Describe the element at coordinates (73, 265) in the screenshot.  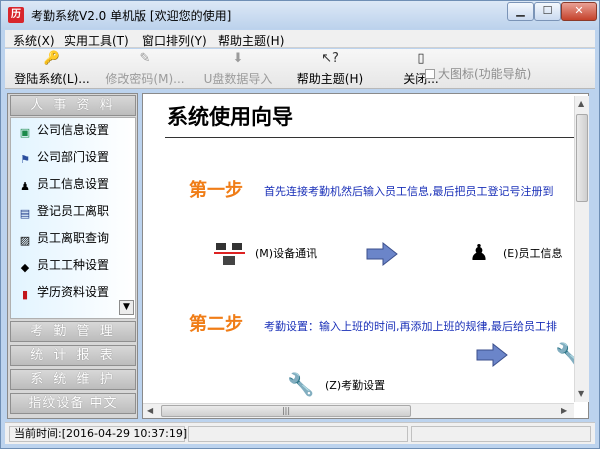
I see `sidebar-item-label: 员工工种设置` at that location.